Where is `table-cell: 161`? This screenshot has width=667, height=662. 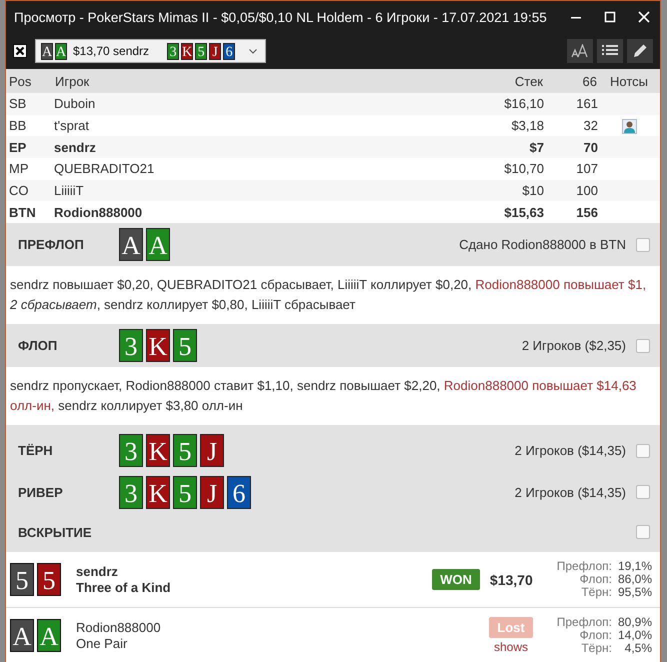
table-cell: 161 is located at coordinates (571, 104).